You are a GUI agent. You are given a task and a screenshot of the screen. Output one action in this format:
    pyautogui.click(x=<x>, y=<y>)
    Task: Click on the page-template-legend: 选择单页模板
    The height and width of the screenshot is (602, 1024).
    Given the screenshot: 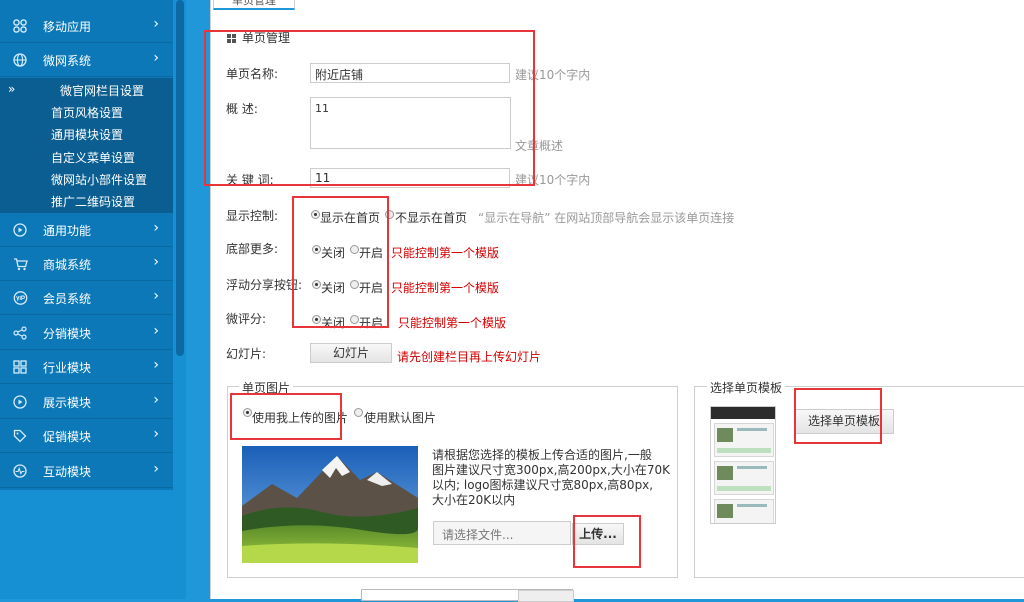 What is the action you would take?
    pyautogui.click(x=746, y=387)
    